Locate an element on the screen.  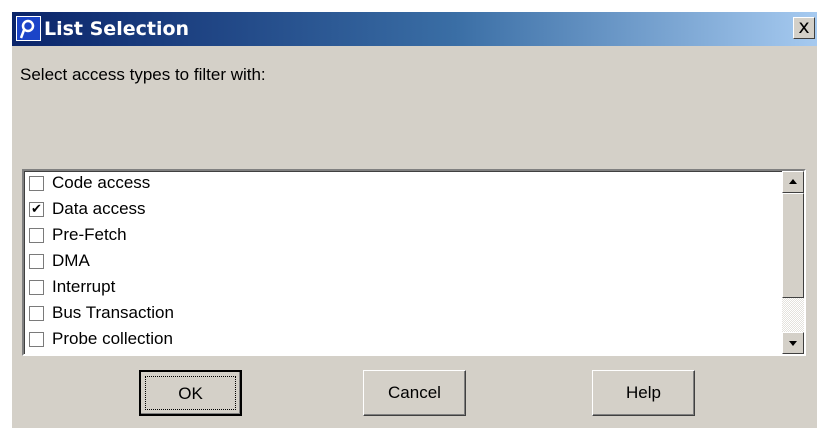
list-item: Probe collection is located at coordinates (101, 339).